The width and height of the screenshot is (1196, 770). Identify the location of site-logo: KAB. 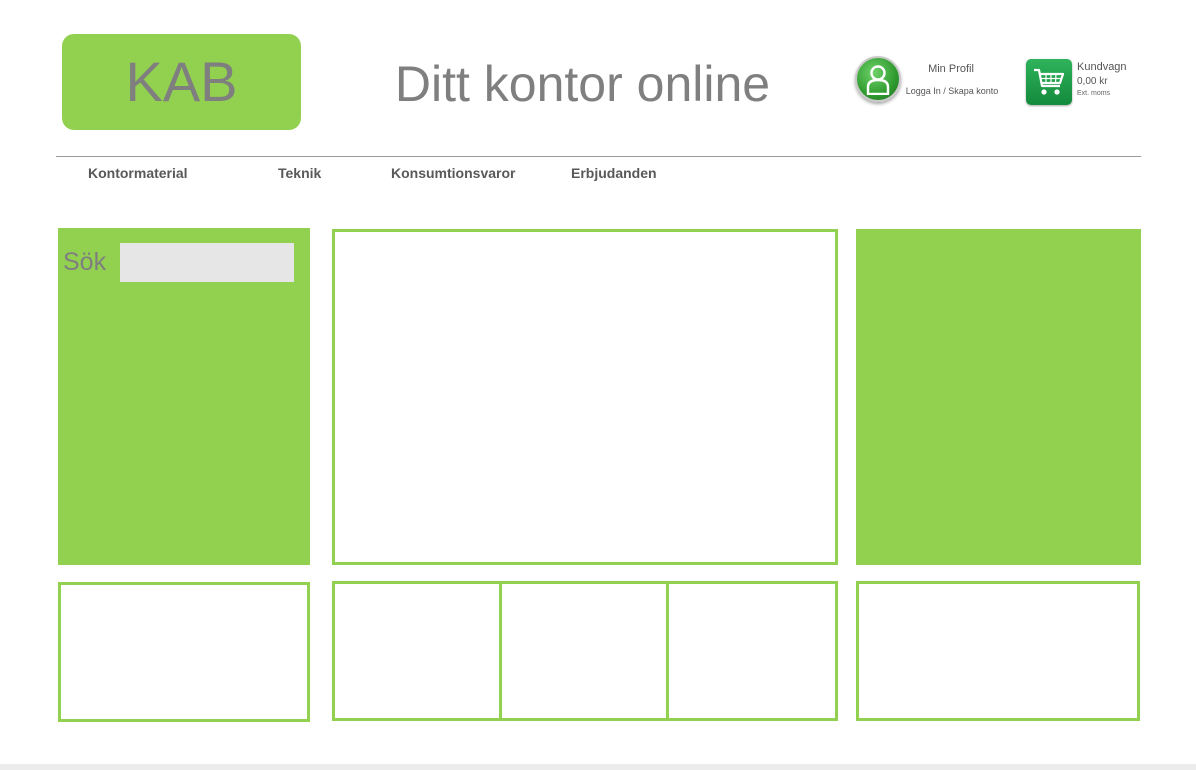
(181, 82).